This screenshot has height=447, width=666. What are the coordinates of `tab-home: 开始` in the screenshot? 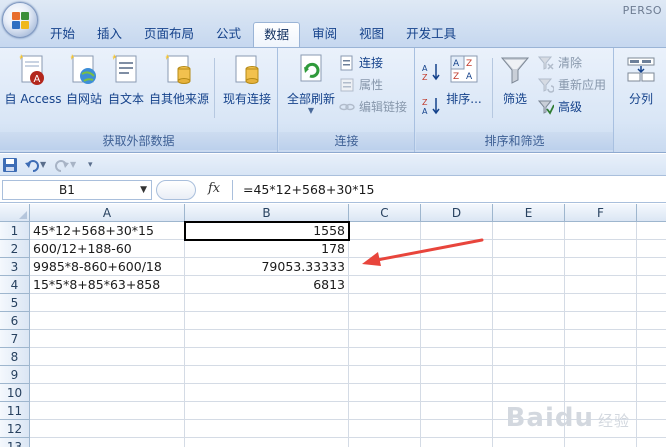 It's located at (62, 34).